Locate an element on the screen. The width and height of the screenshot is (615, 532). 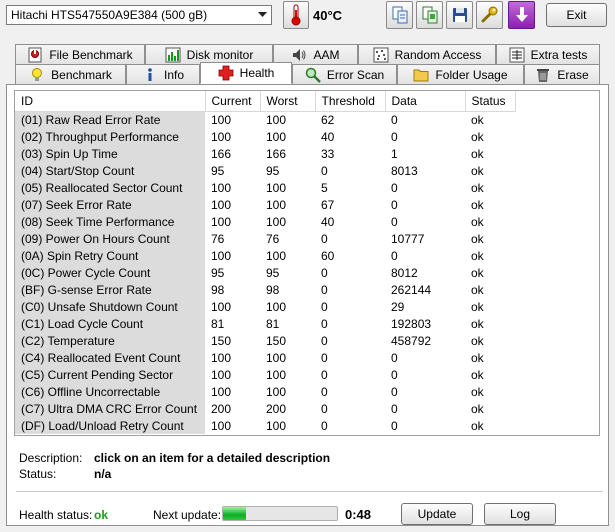
table-row: (0C) Power Cycle Count 95 95 0 8012 ok is located at coordinates (265, 272).